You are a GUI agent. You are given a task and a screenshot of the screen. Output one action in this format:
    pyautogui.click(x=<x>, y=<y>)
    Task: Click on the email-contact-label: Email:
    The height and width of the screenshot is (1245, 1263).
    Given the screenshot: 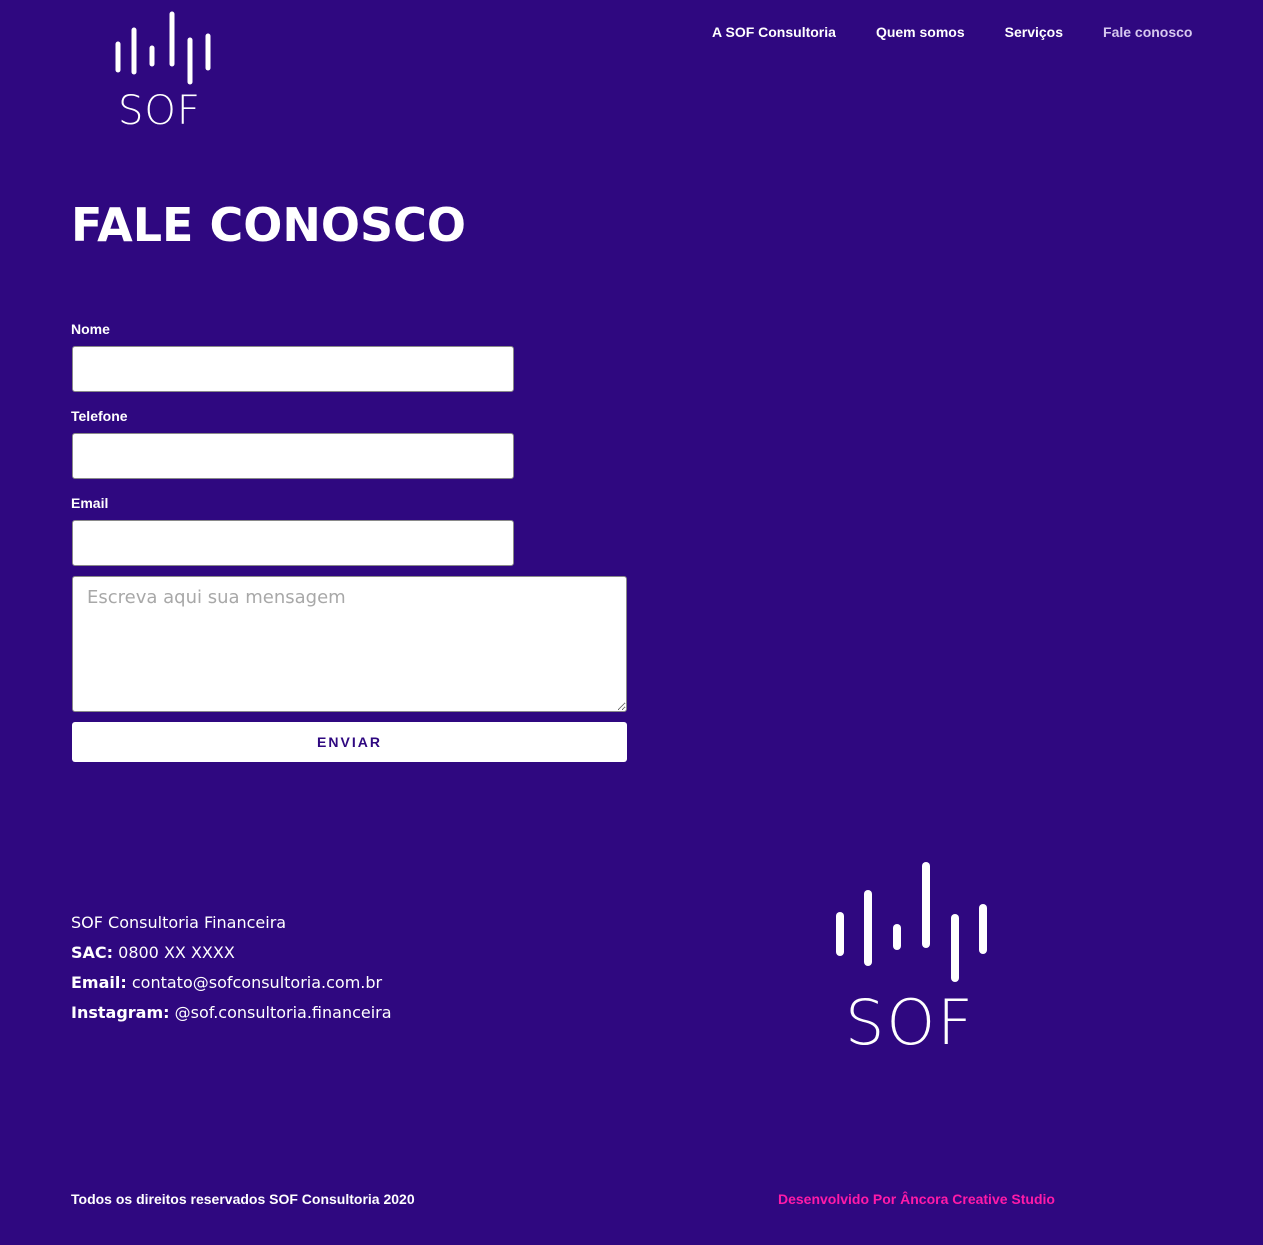 What is the action you would take?
    pyautogui.click(x=99, y=982)
    